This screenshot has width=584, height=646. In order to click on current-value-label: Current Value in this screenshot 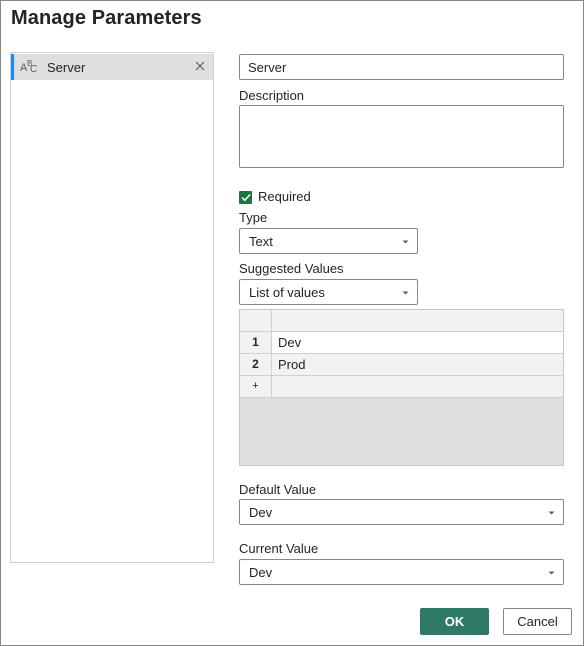, I will do `click(279, 548)`.